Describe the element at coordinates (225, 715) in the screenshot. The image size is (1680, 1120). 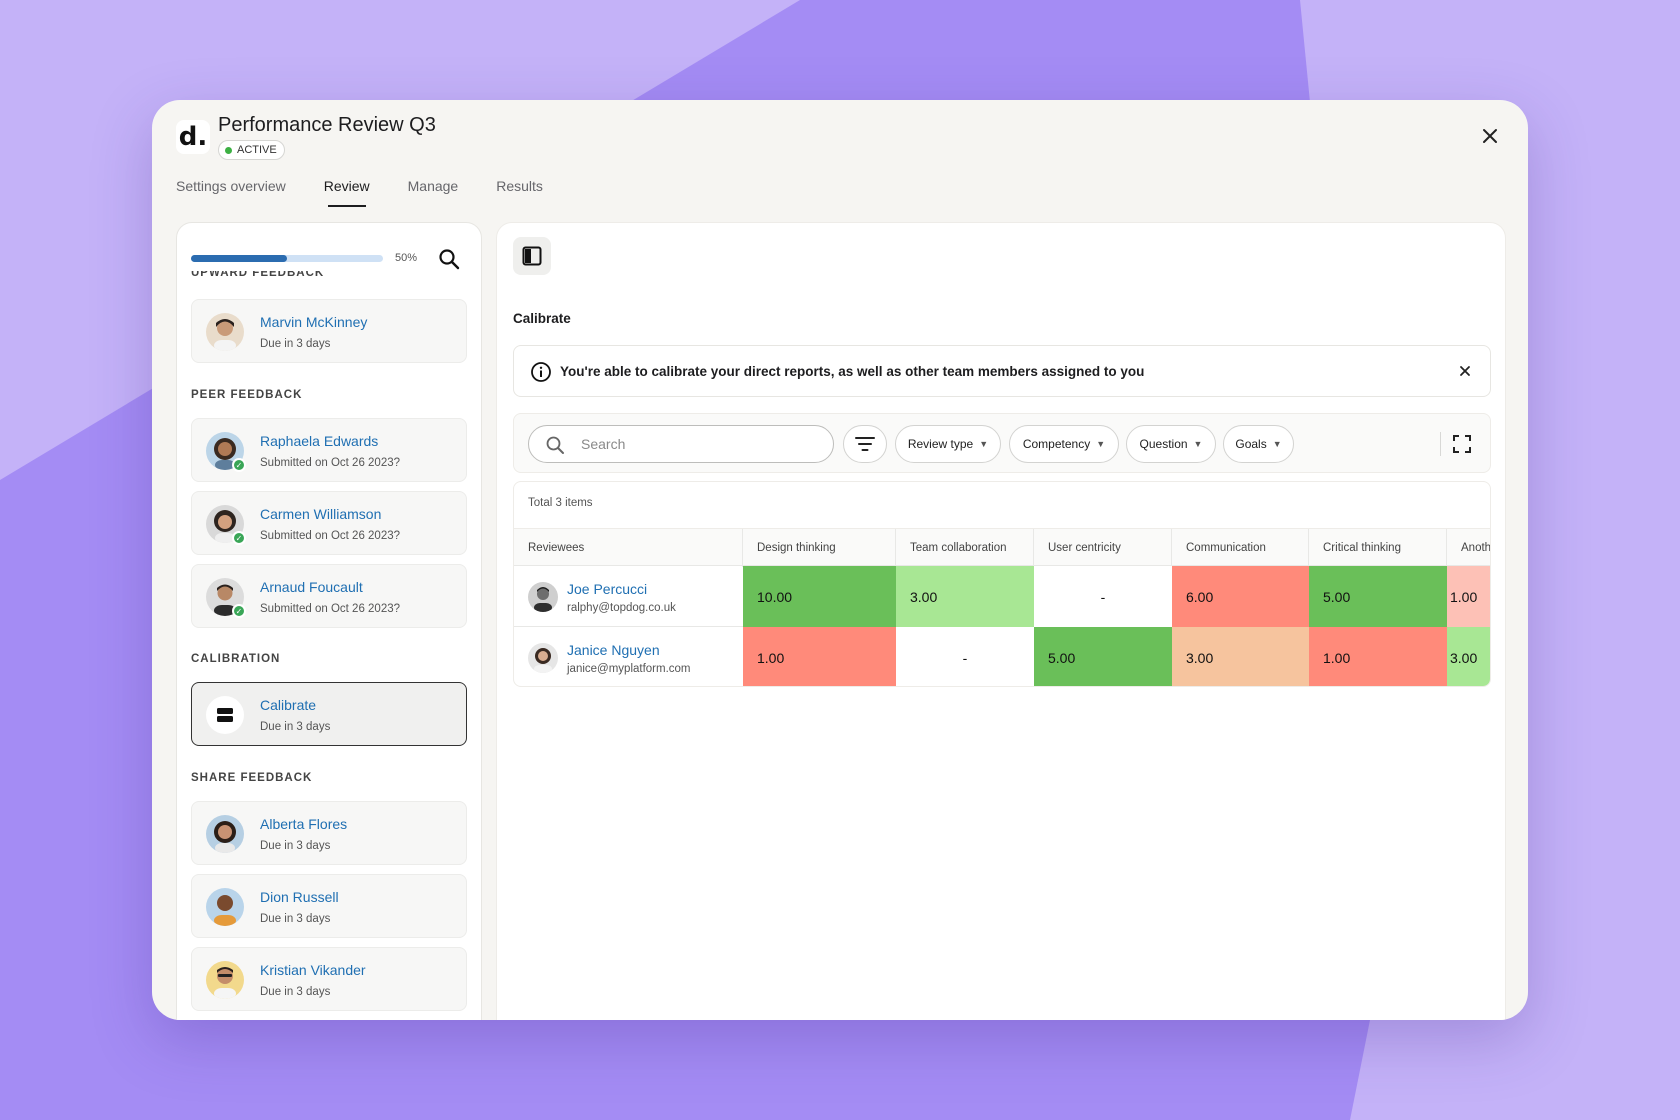
I see `calibrate-icon` at that location.